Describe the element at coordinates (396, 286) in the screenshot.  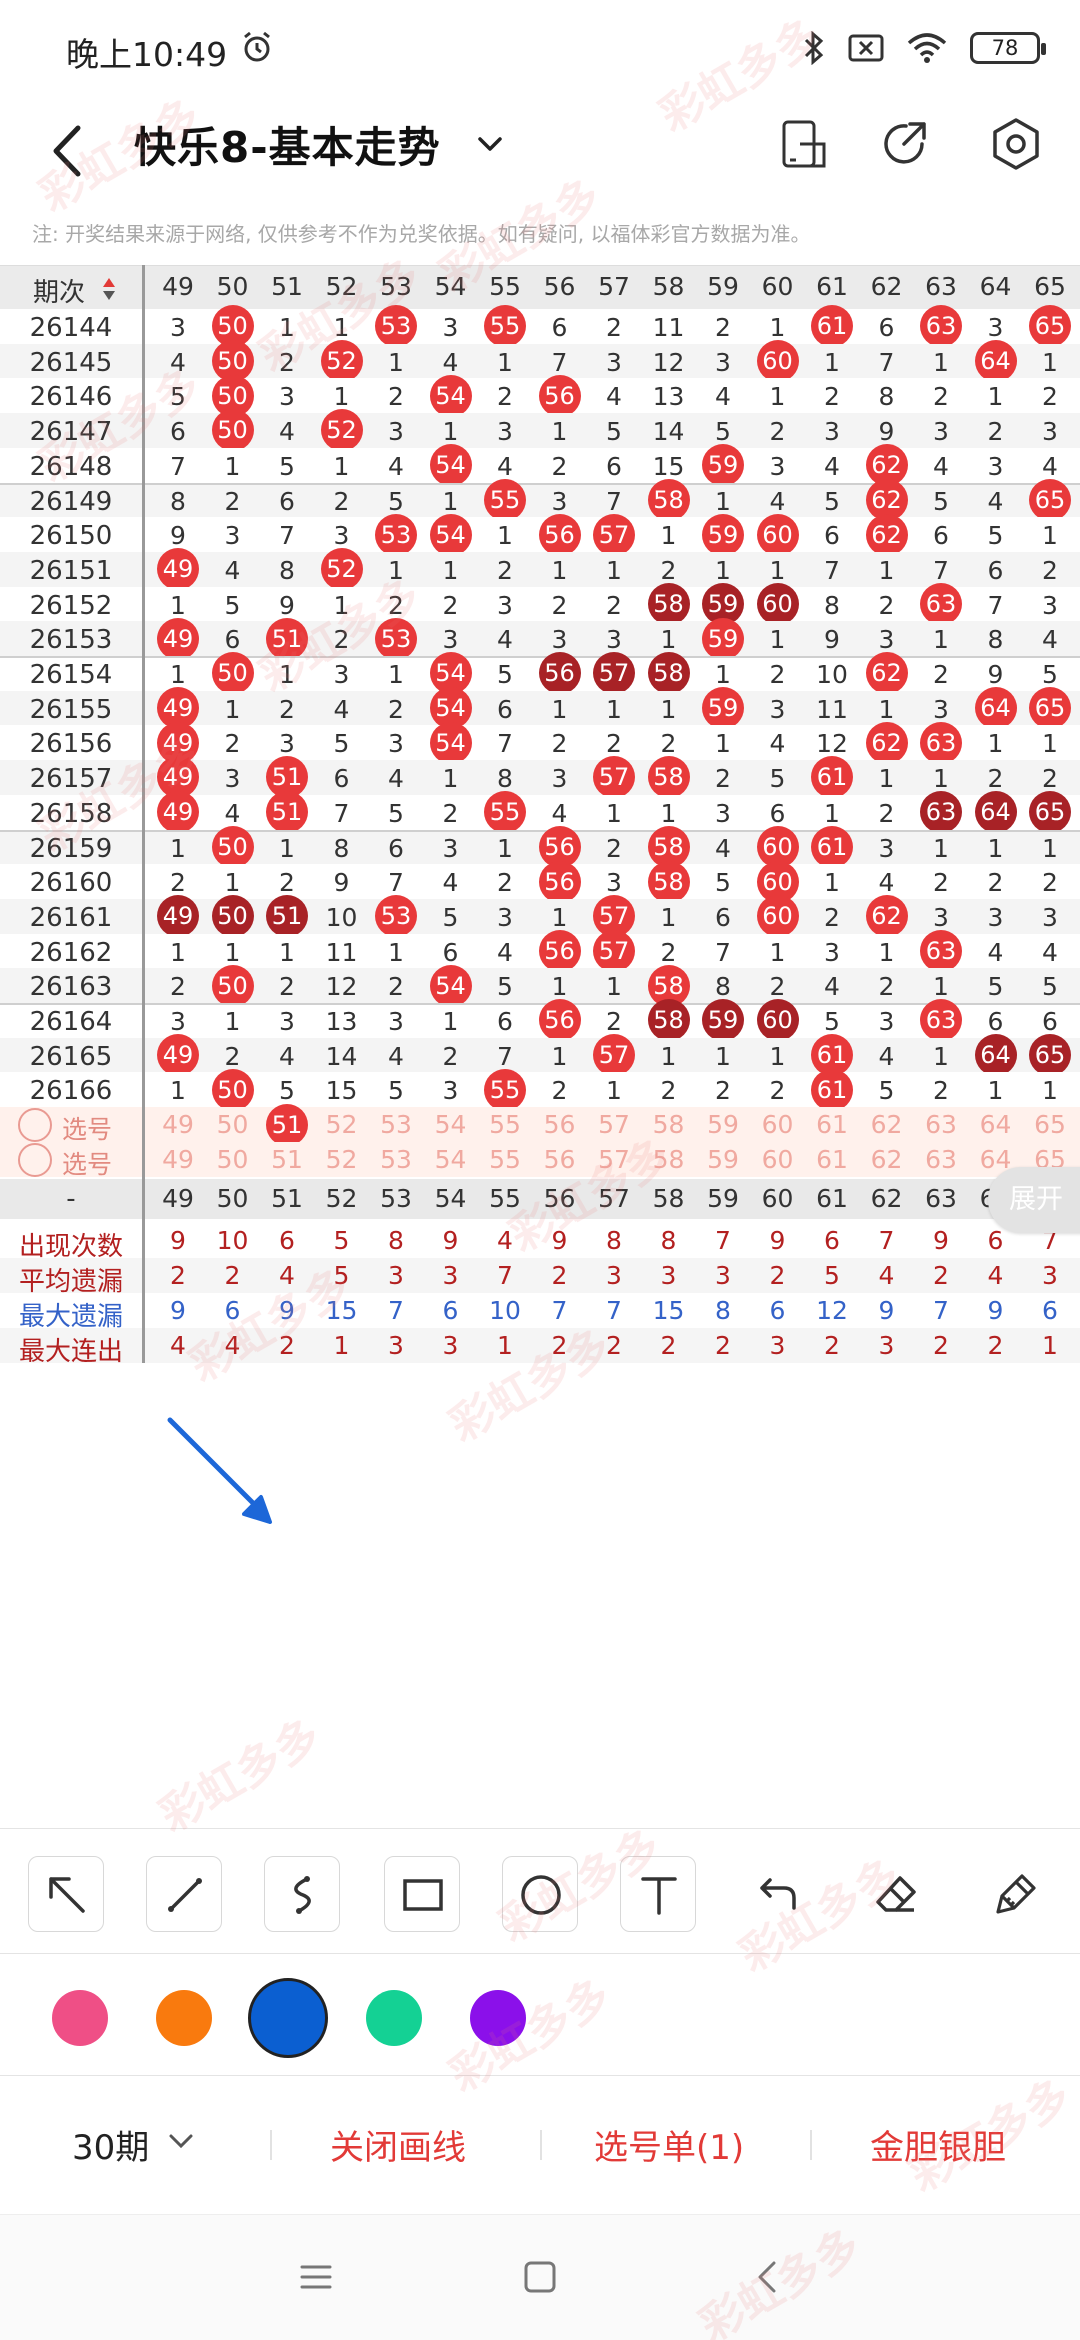
I see `column-header: 53` at that location.